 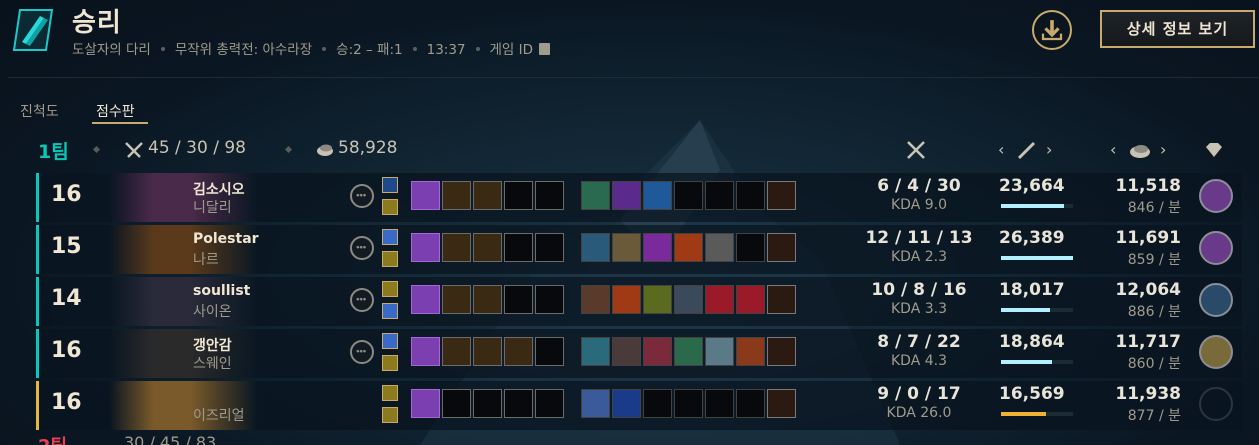 What do you see at coordinates (1148, 342) in the screenshot?
I see `player-gold: 11,717` at bounding box center [1148, 342].